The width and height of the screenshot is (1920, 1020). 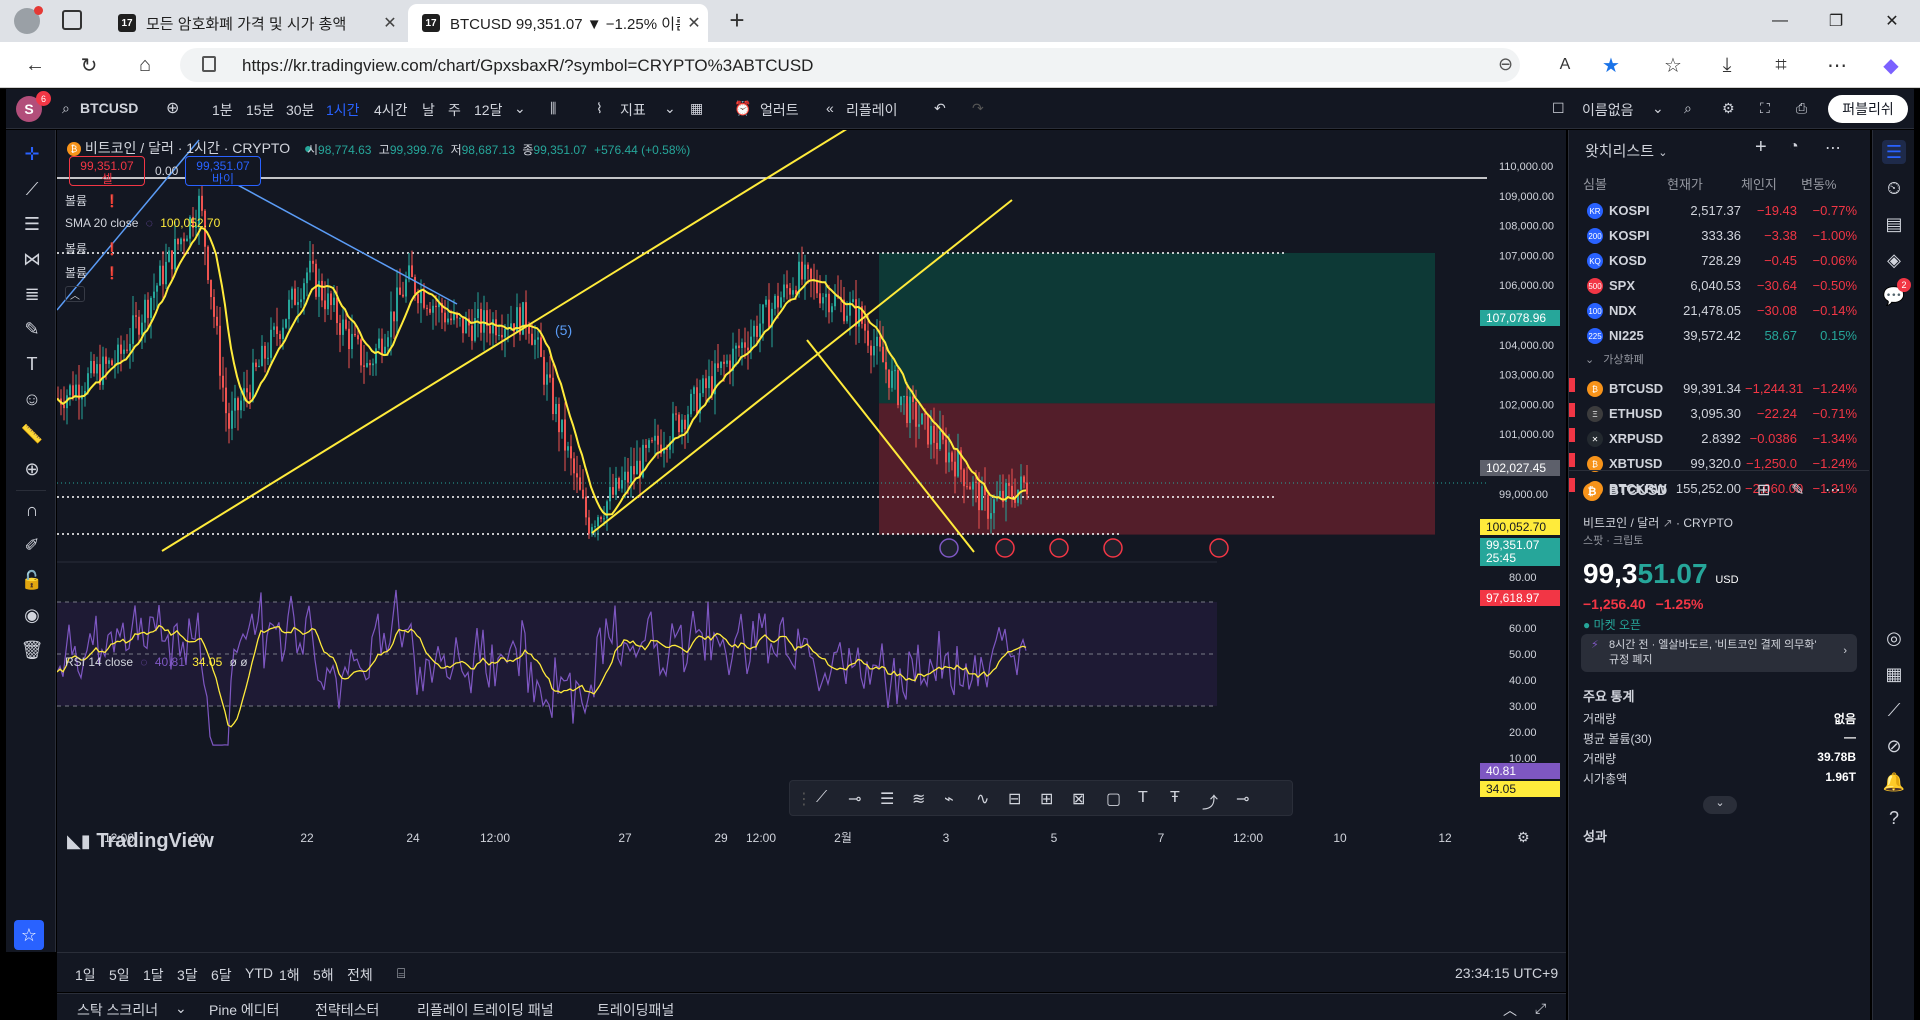 I want to click on zoom-in-icon: ⊕, so click(x=32, y=469).